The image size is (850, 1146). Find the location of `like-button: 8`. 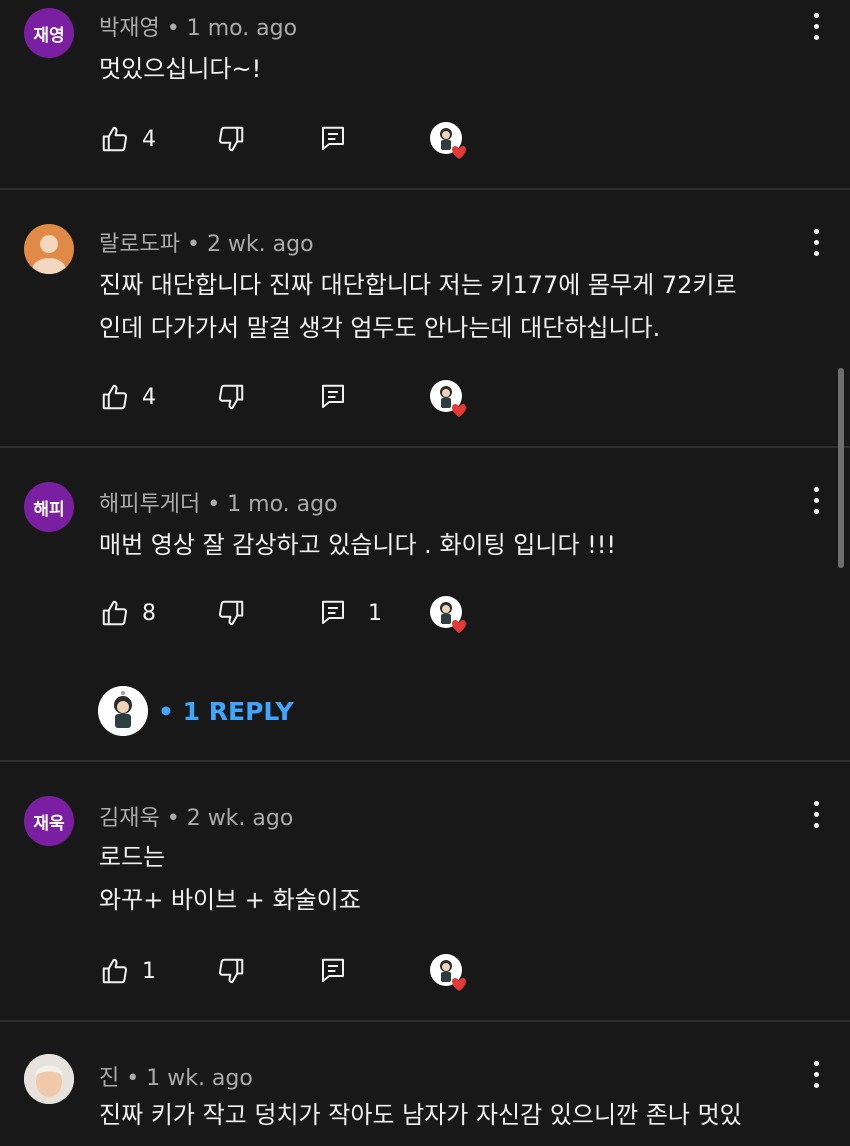

like-button: 8 is located at coordinates (128, 613).